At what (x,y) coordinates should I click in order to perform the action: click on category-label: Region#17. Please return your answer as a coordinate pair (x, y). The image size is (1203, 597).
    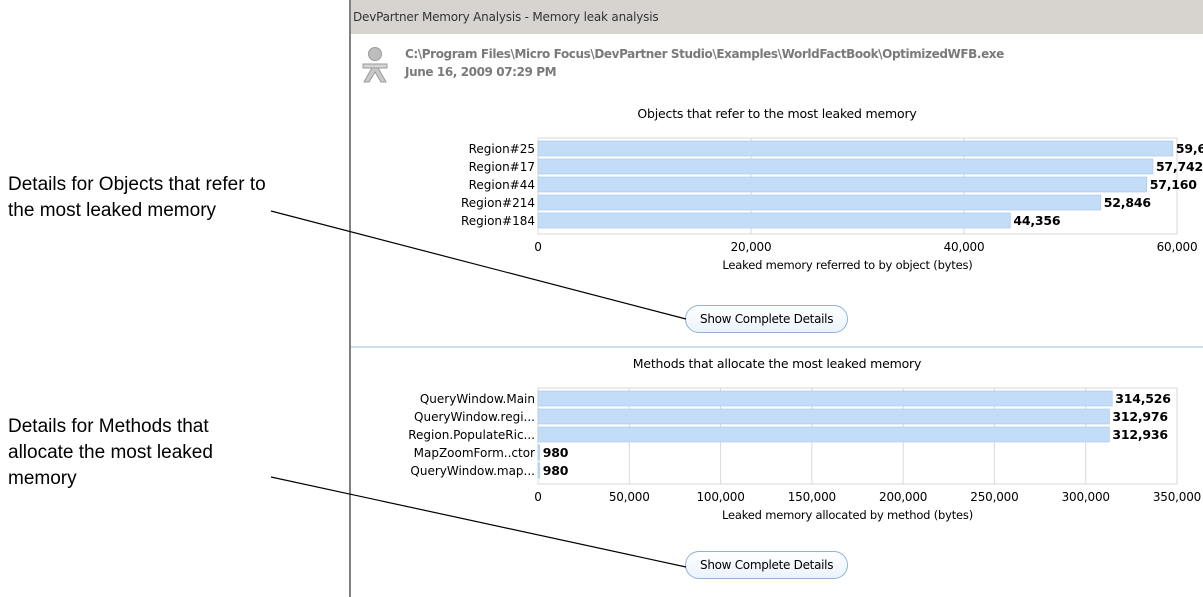
    Looking at the image, I should click on (502, 167).